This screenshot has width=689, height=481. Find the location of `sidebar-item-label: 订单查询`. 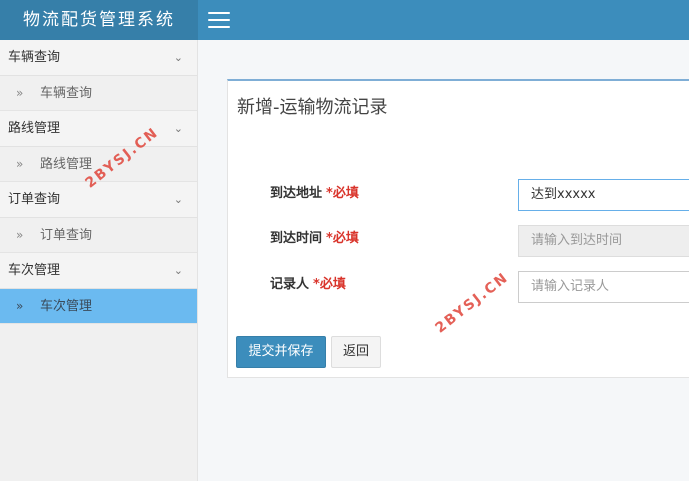

sidebar-item-label: 订单查询 is located at coordinates (66, 235).